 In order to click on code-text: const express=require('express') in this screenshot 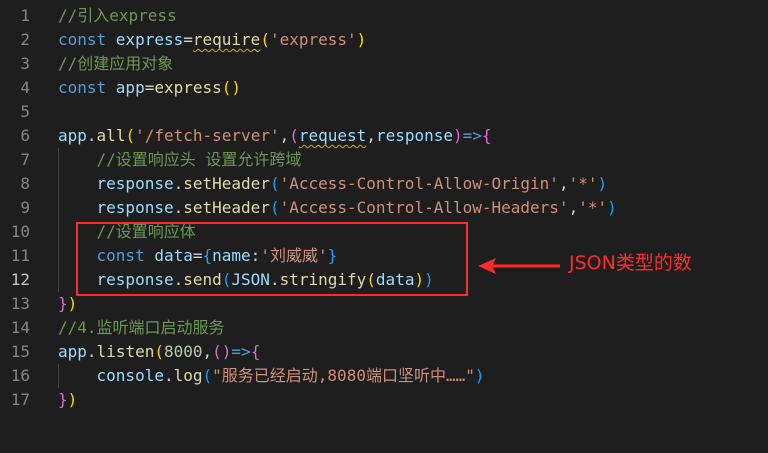, I will do `click(212, 40)`.